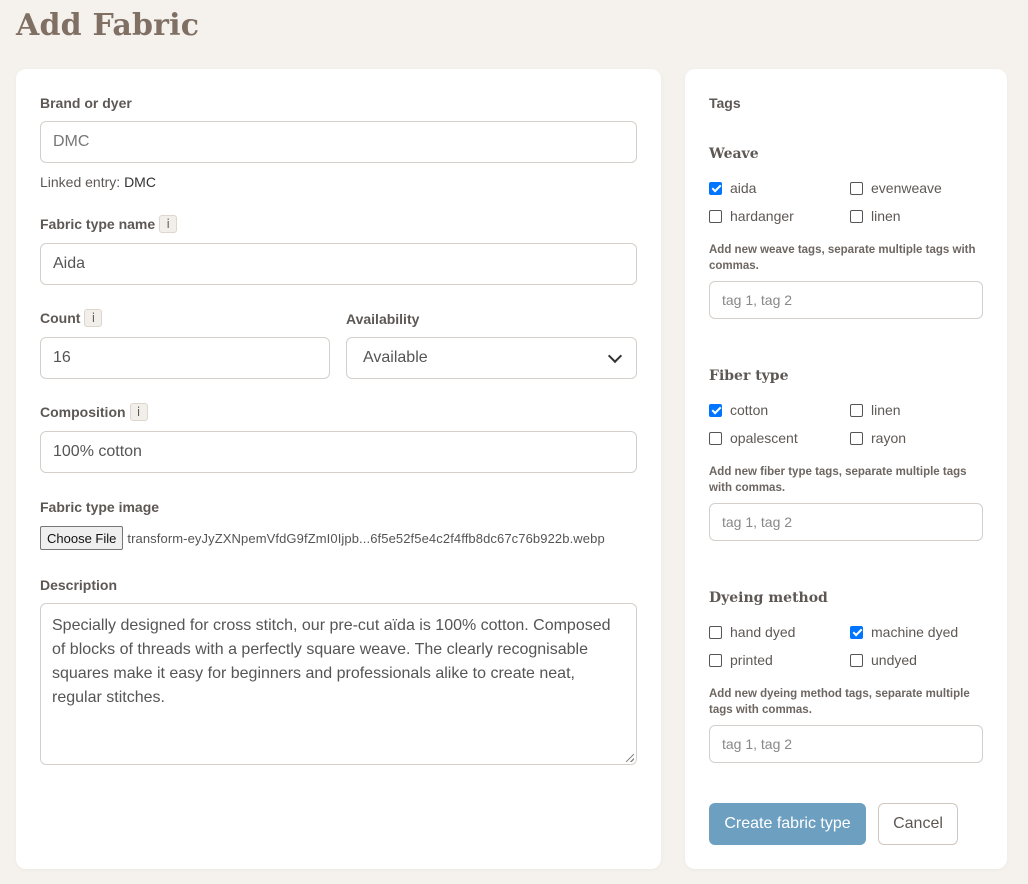 This screenshot has height=884, width=1028. I want to click on weave-heading: Weave, so click(734, 154).